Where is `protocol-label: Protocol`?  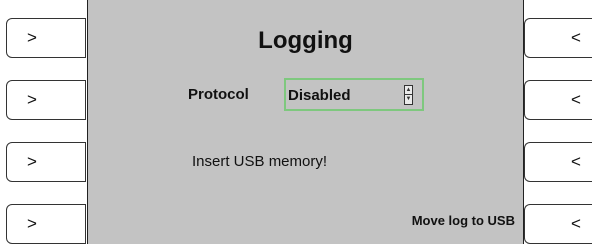 protocol-label: Protocol is located at coordinates (218, 94).